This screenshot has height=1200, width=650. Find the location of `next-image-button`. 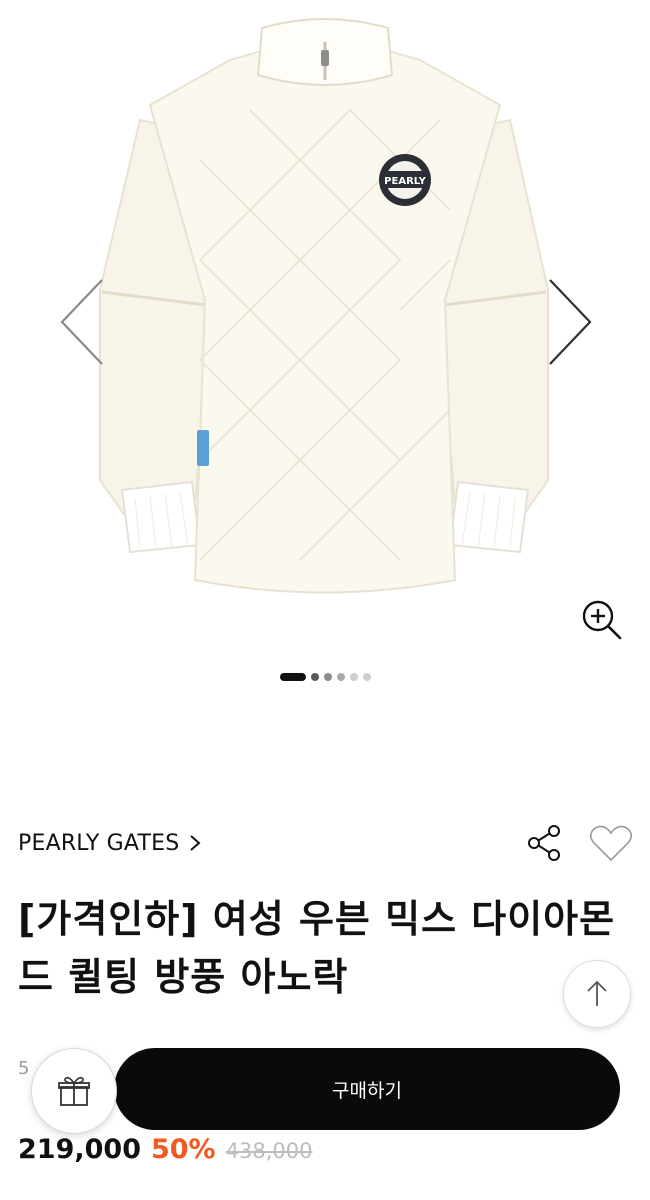

next-image-button is located at coordinates (570, 322).